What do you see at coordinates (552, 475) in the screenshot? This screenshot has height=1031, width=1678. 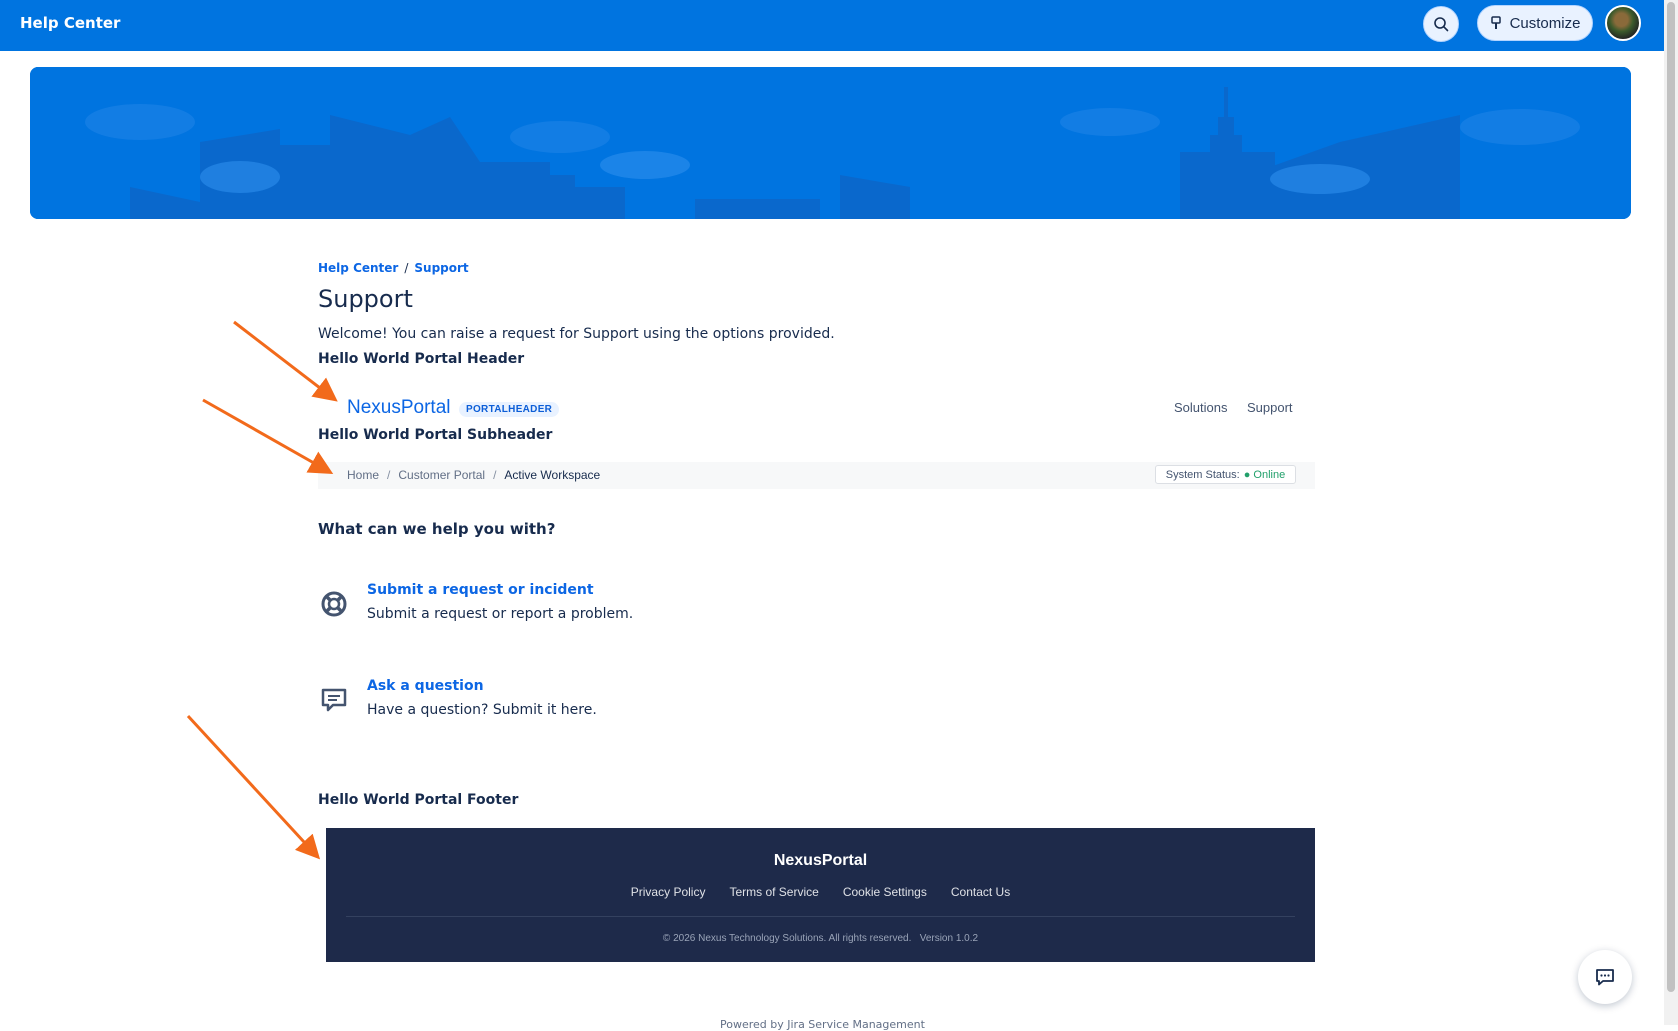 I see `subheader-crumb-active-workspace: Active Workspace` at bounding box center [552, 475].